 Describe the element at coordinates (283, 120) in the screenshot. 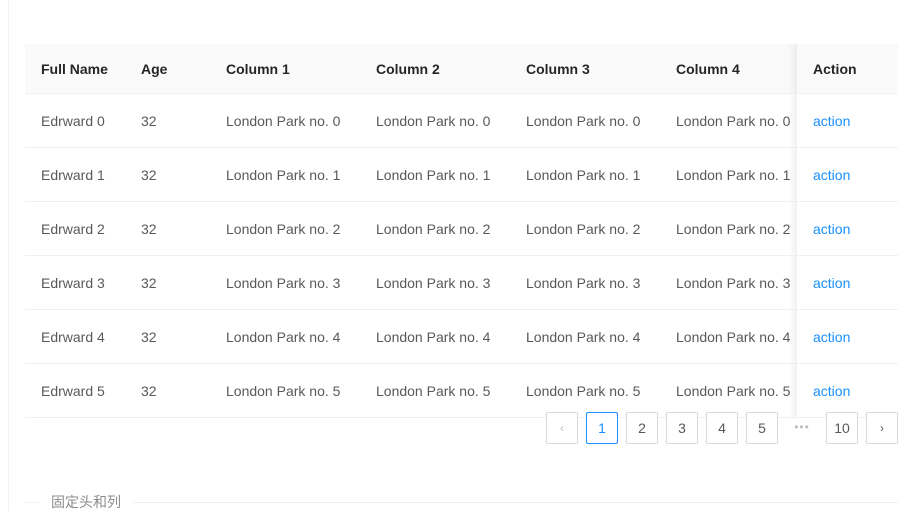

I see `cell-column-1: London Park no. 0` at that location.